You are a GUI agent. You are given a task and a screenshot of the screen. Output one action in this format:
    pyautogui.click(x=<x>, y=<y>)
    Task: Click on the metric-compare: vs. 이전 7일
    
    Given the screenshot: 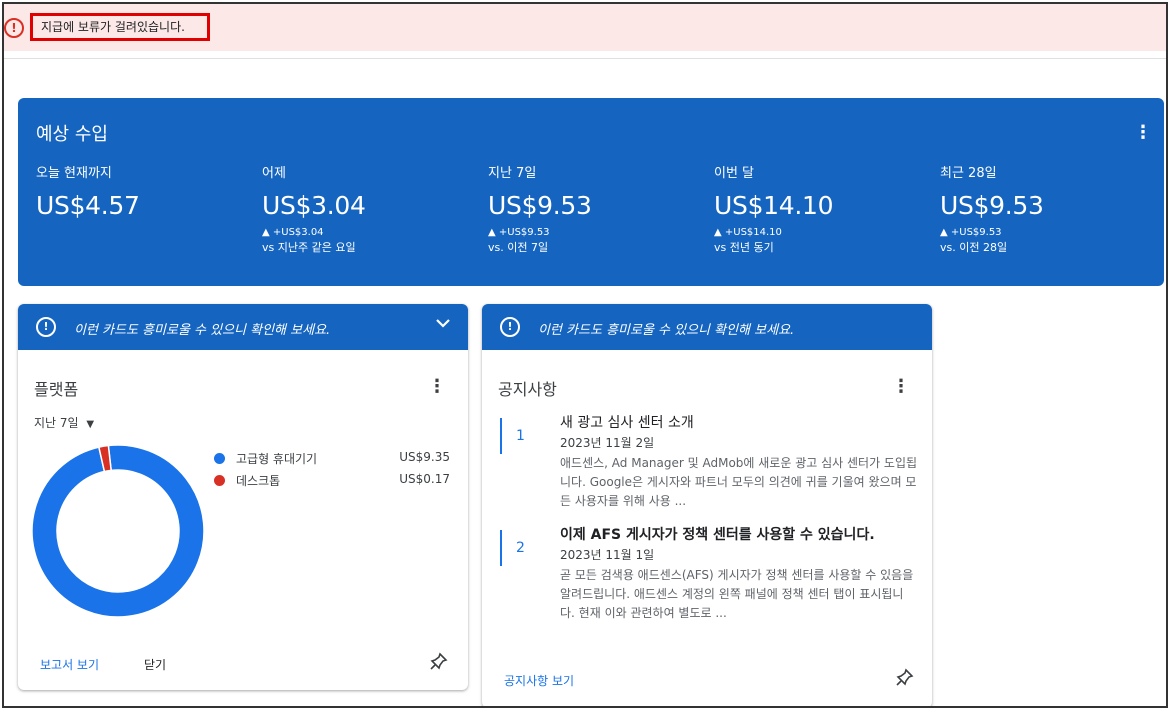 What is the action you would take?
    pyautogui.click(x=518, y=247)
    